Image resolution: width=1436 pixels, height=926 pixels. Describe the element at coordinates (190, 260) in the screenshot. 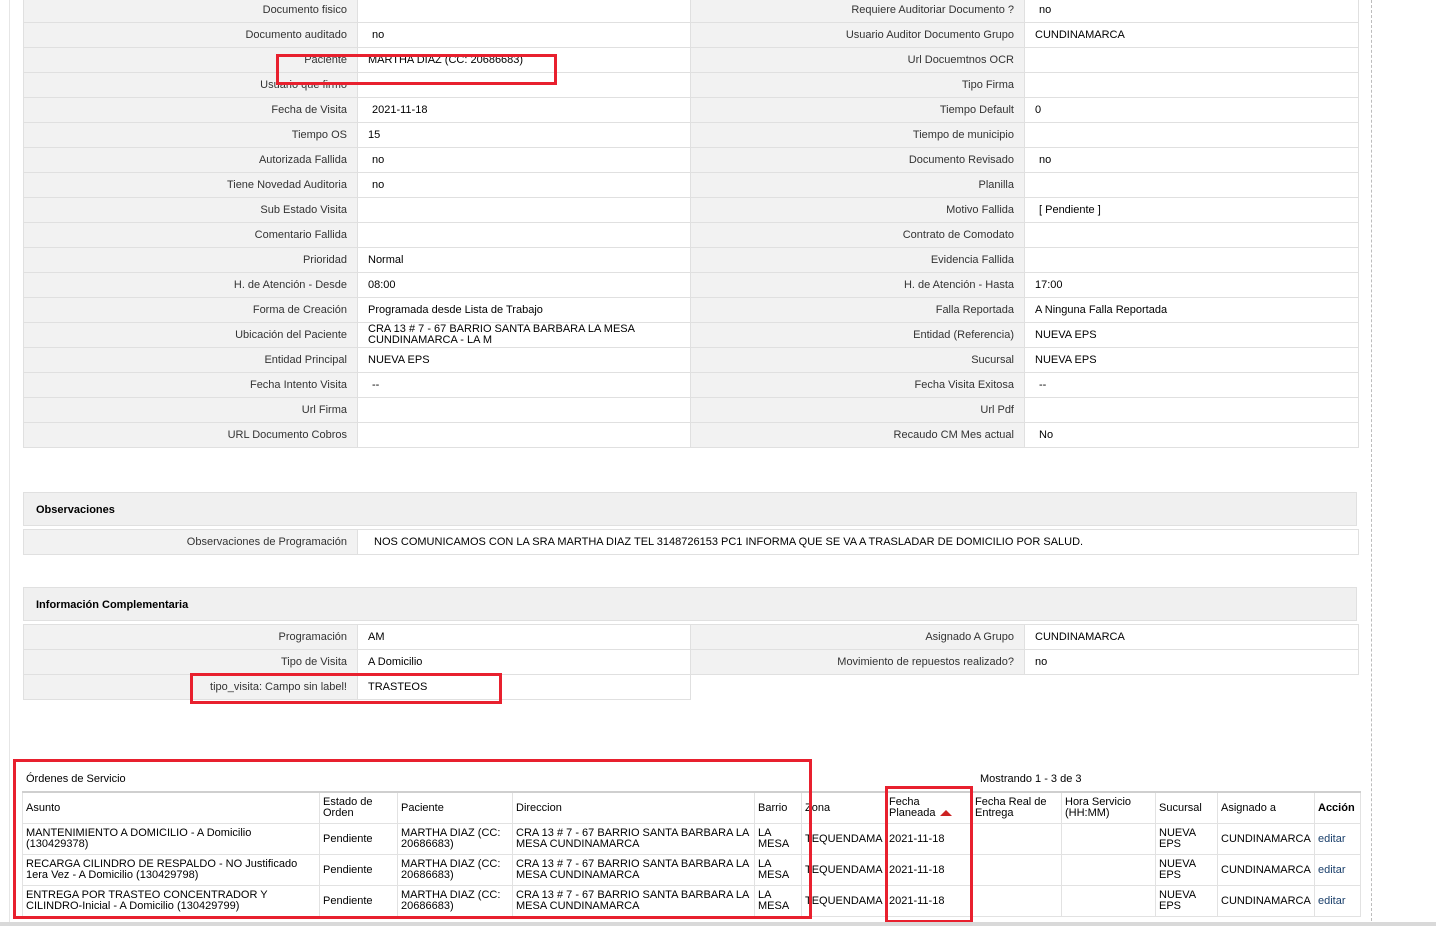

I see `field-label: Prioridad` at that location.